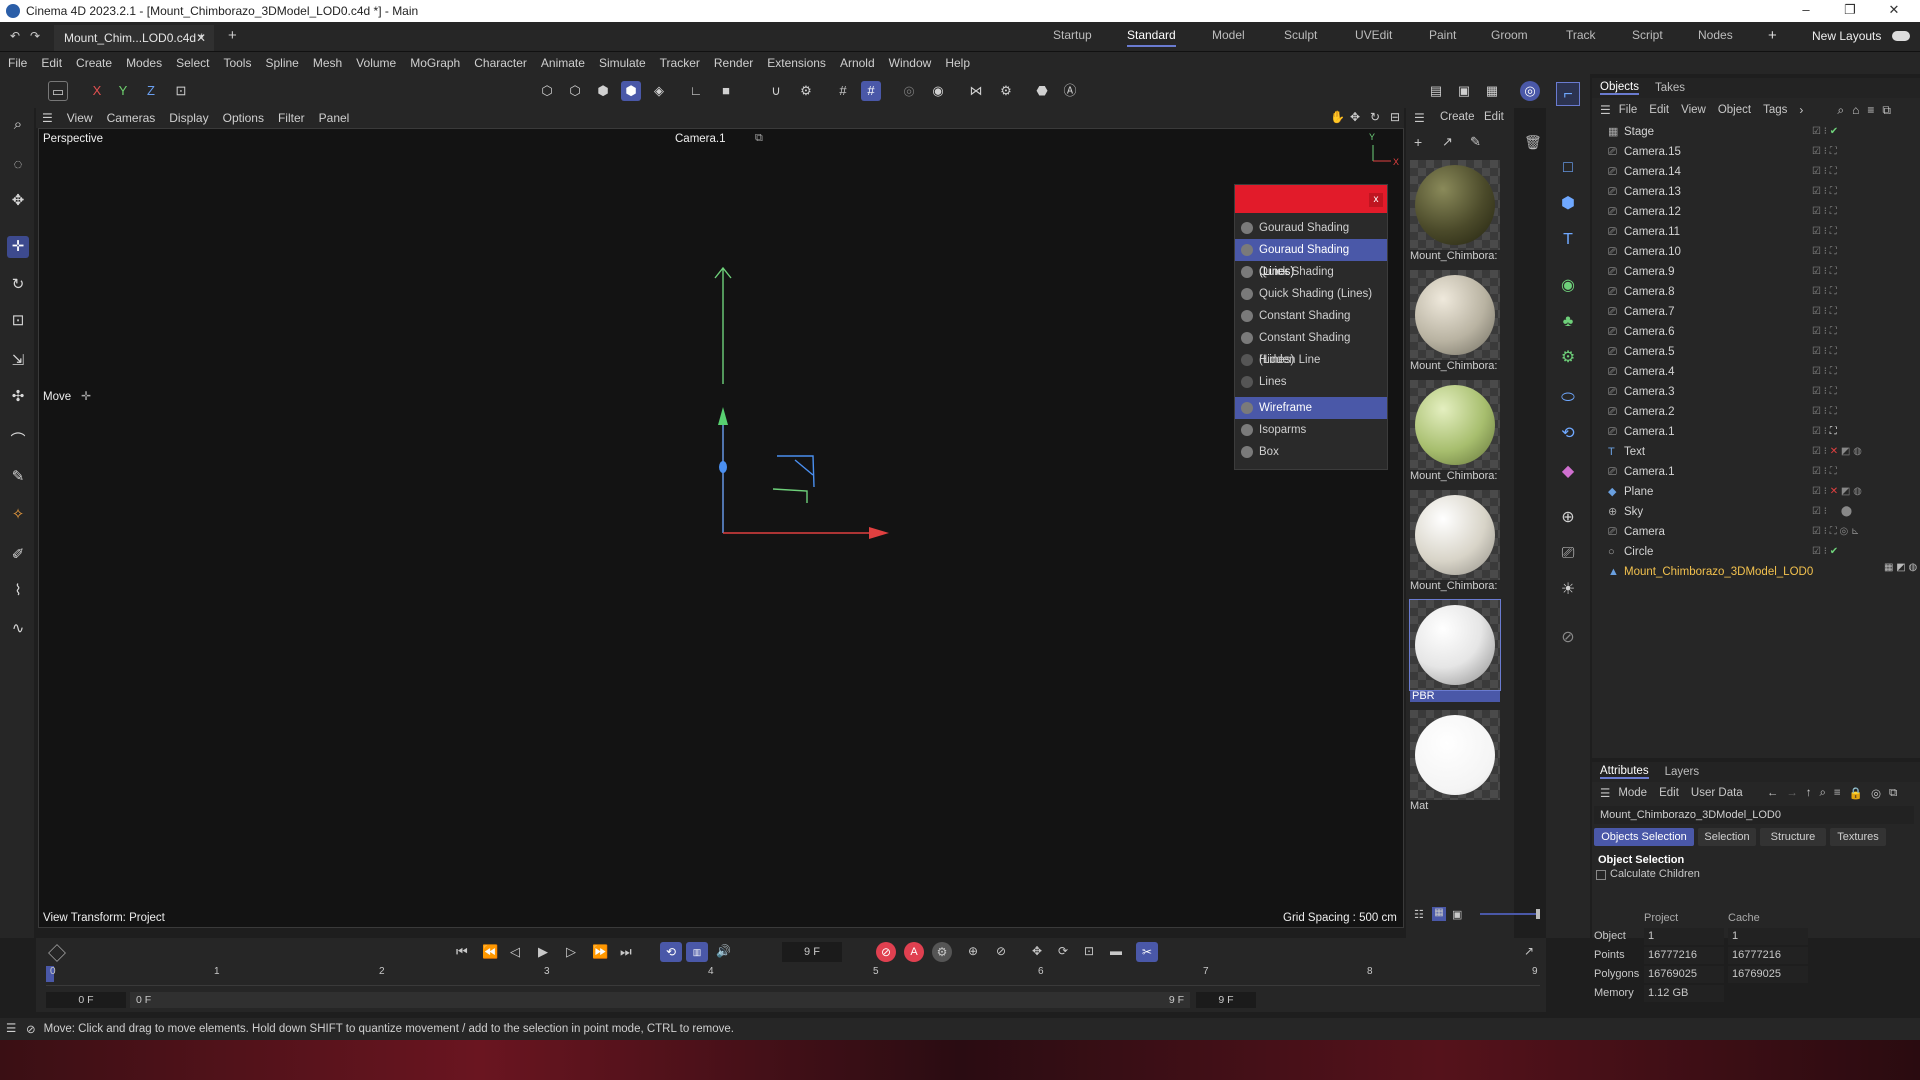  I want to click on start-frame-field: 0 F, so click(86, 1000).